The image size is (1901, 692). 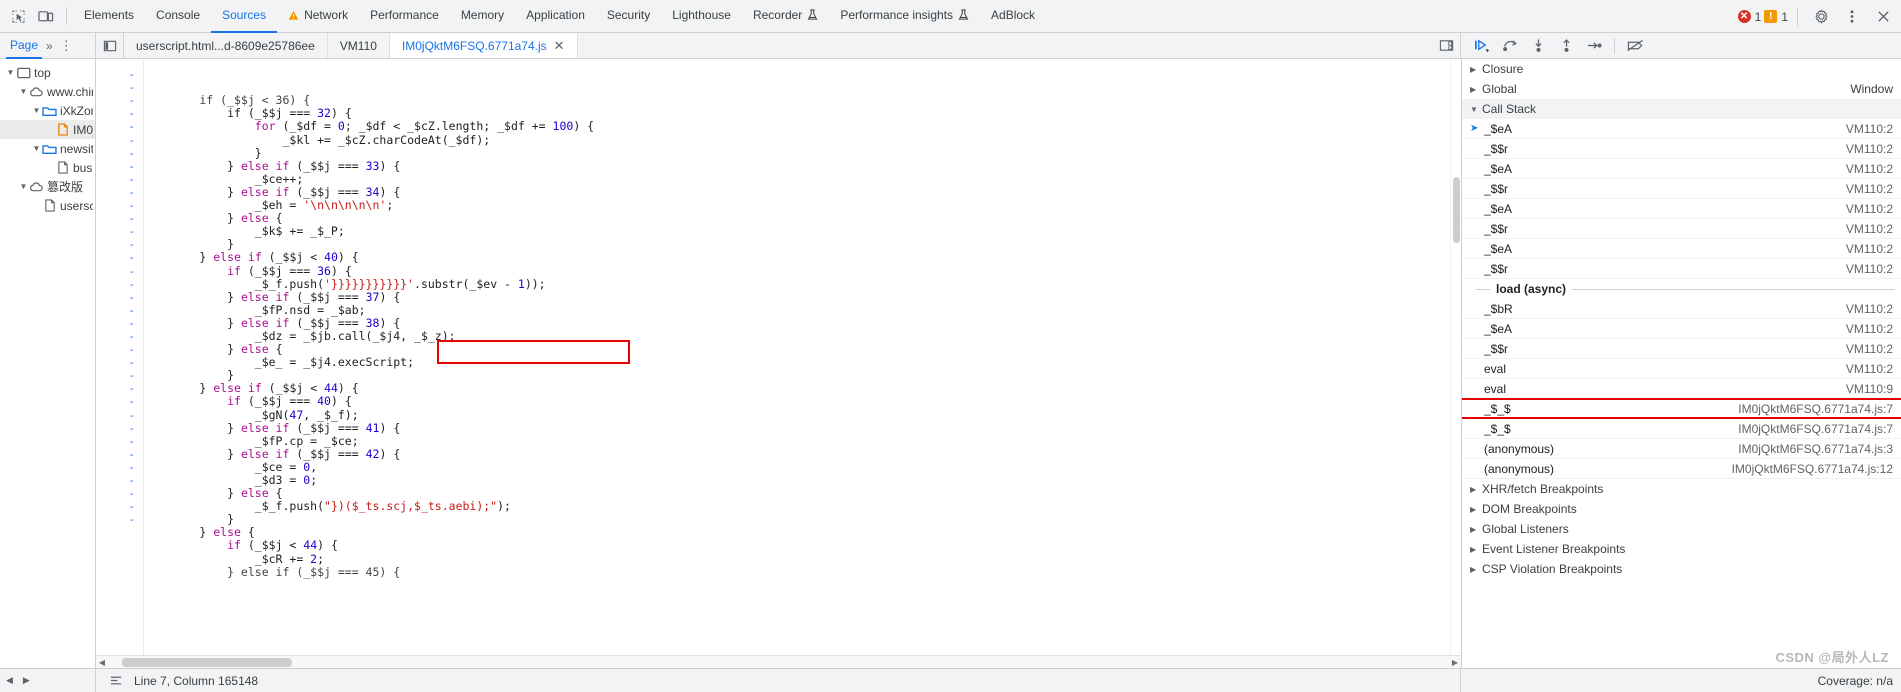 I want to click on code-line: _$_f.push("})($_ts.scj,$_ts.aebi);");, so click(x=802, y=506).